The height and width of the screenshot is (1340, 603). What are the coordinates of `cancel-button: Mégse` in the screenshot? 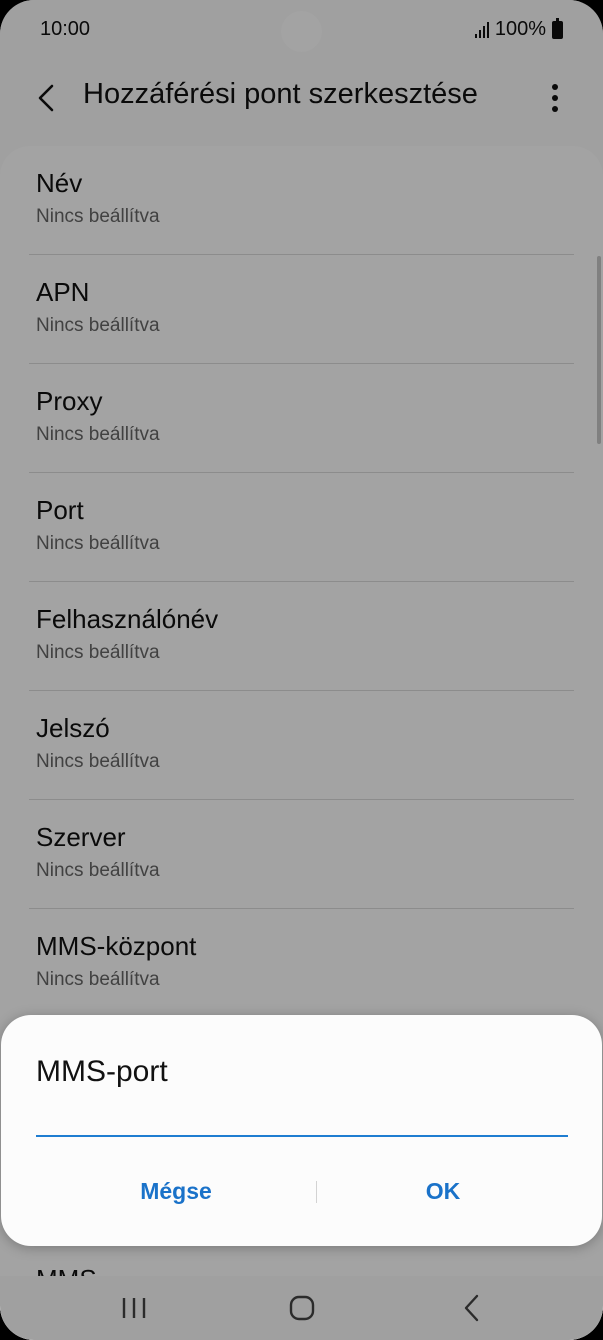 It's located at (176, 1191).